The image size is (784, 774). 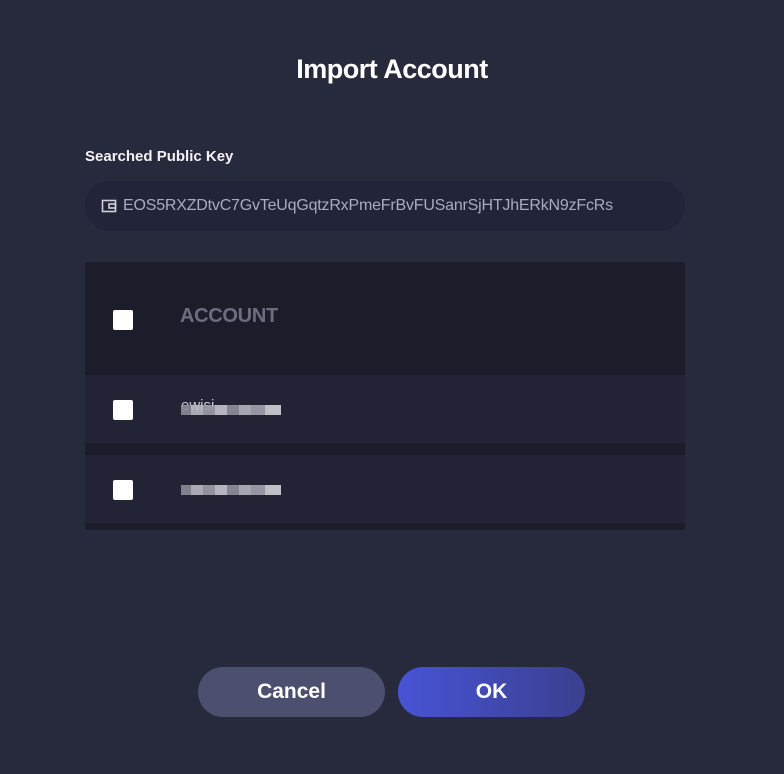 What do you see at coordinates (229, 316) in the screenshot?
I see `column-header-account: ACCOUNT` at bounding box center [229, 316].